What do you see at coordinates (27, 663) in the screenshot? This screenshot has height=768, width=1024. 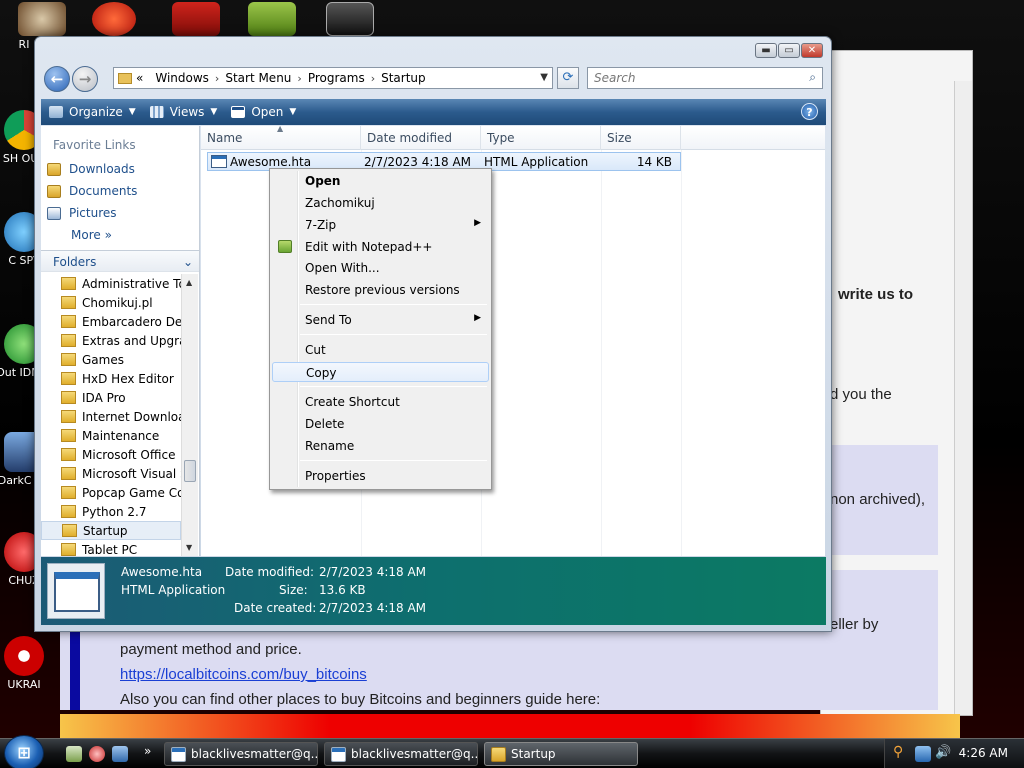 I see `desktop-shortcut: UKRAI` at bounding box center [27, 663].